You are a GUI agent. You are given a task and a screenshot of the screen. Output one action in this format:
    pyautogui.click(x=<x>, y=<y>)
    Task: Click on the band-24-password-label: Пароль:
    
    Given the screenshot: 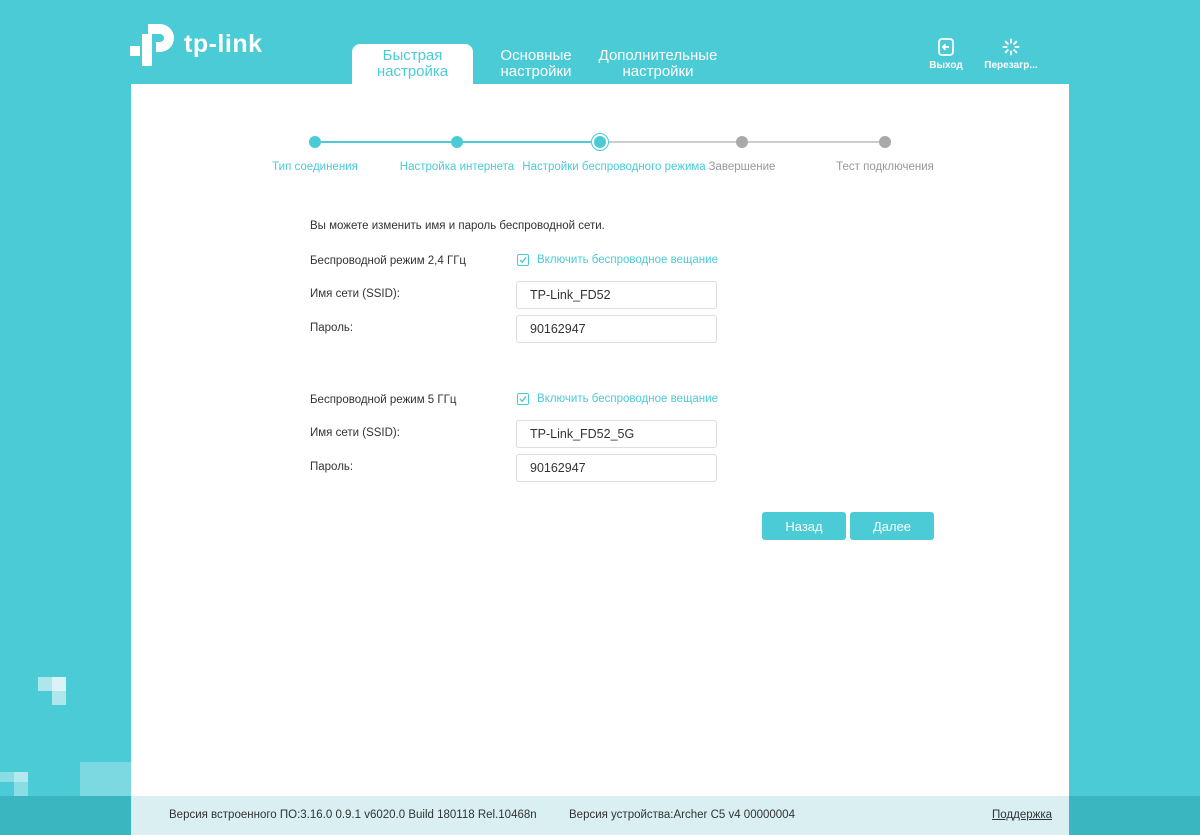 What is the action you would take?
    pyautogui.click(x=332, y=328)
    